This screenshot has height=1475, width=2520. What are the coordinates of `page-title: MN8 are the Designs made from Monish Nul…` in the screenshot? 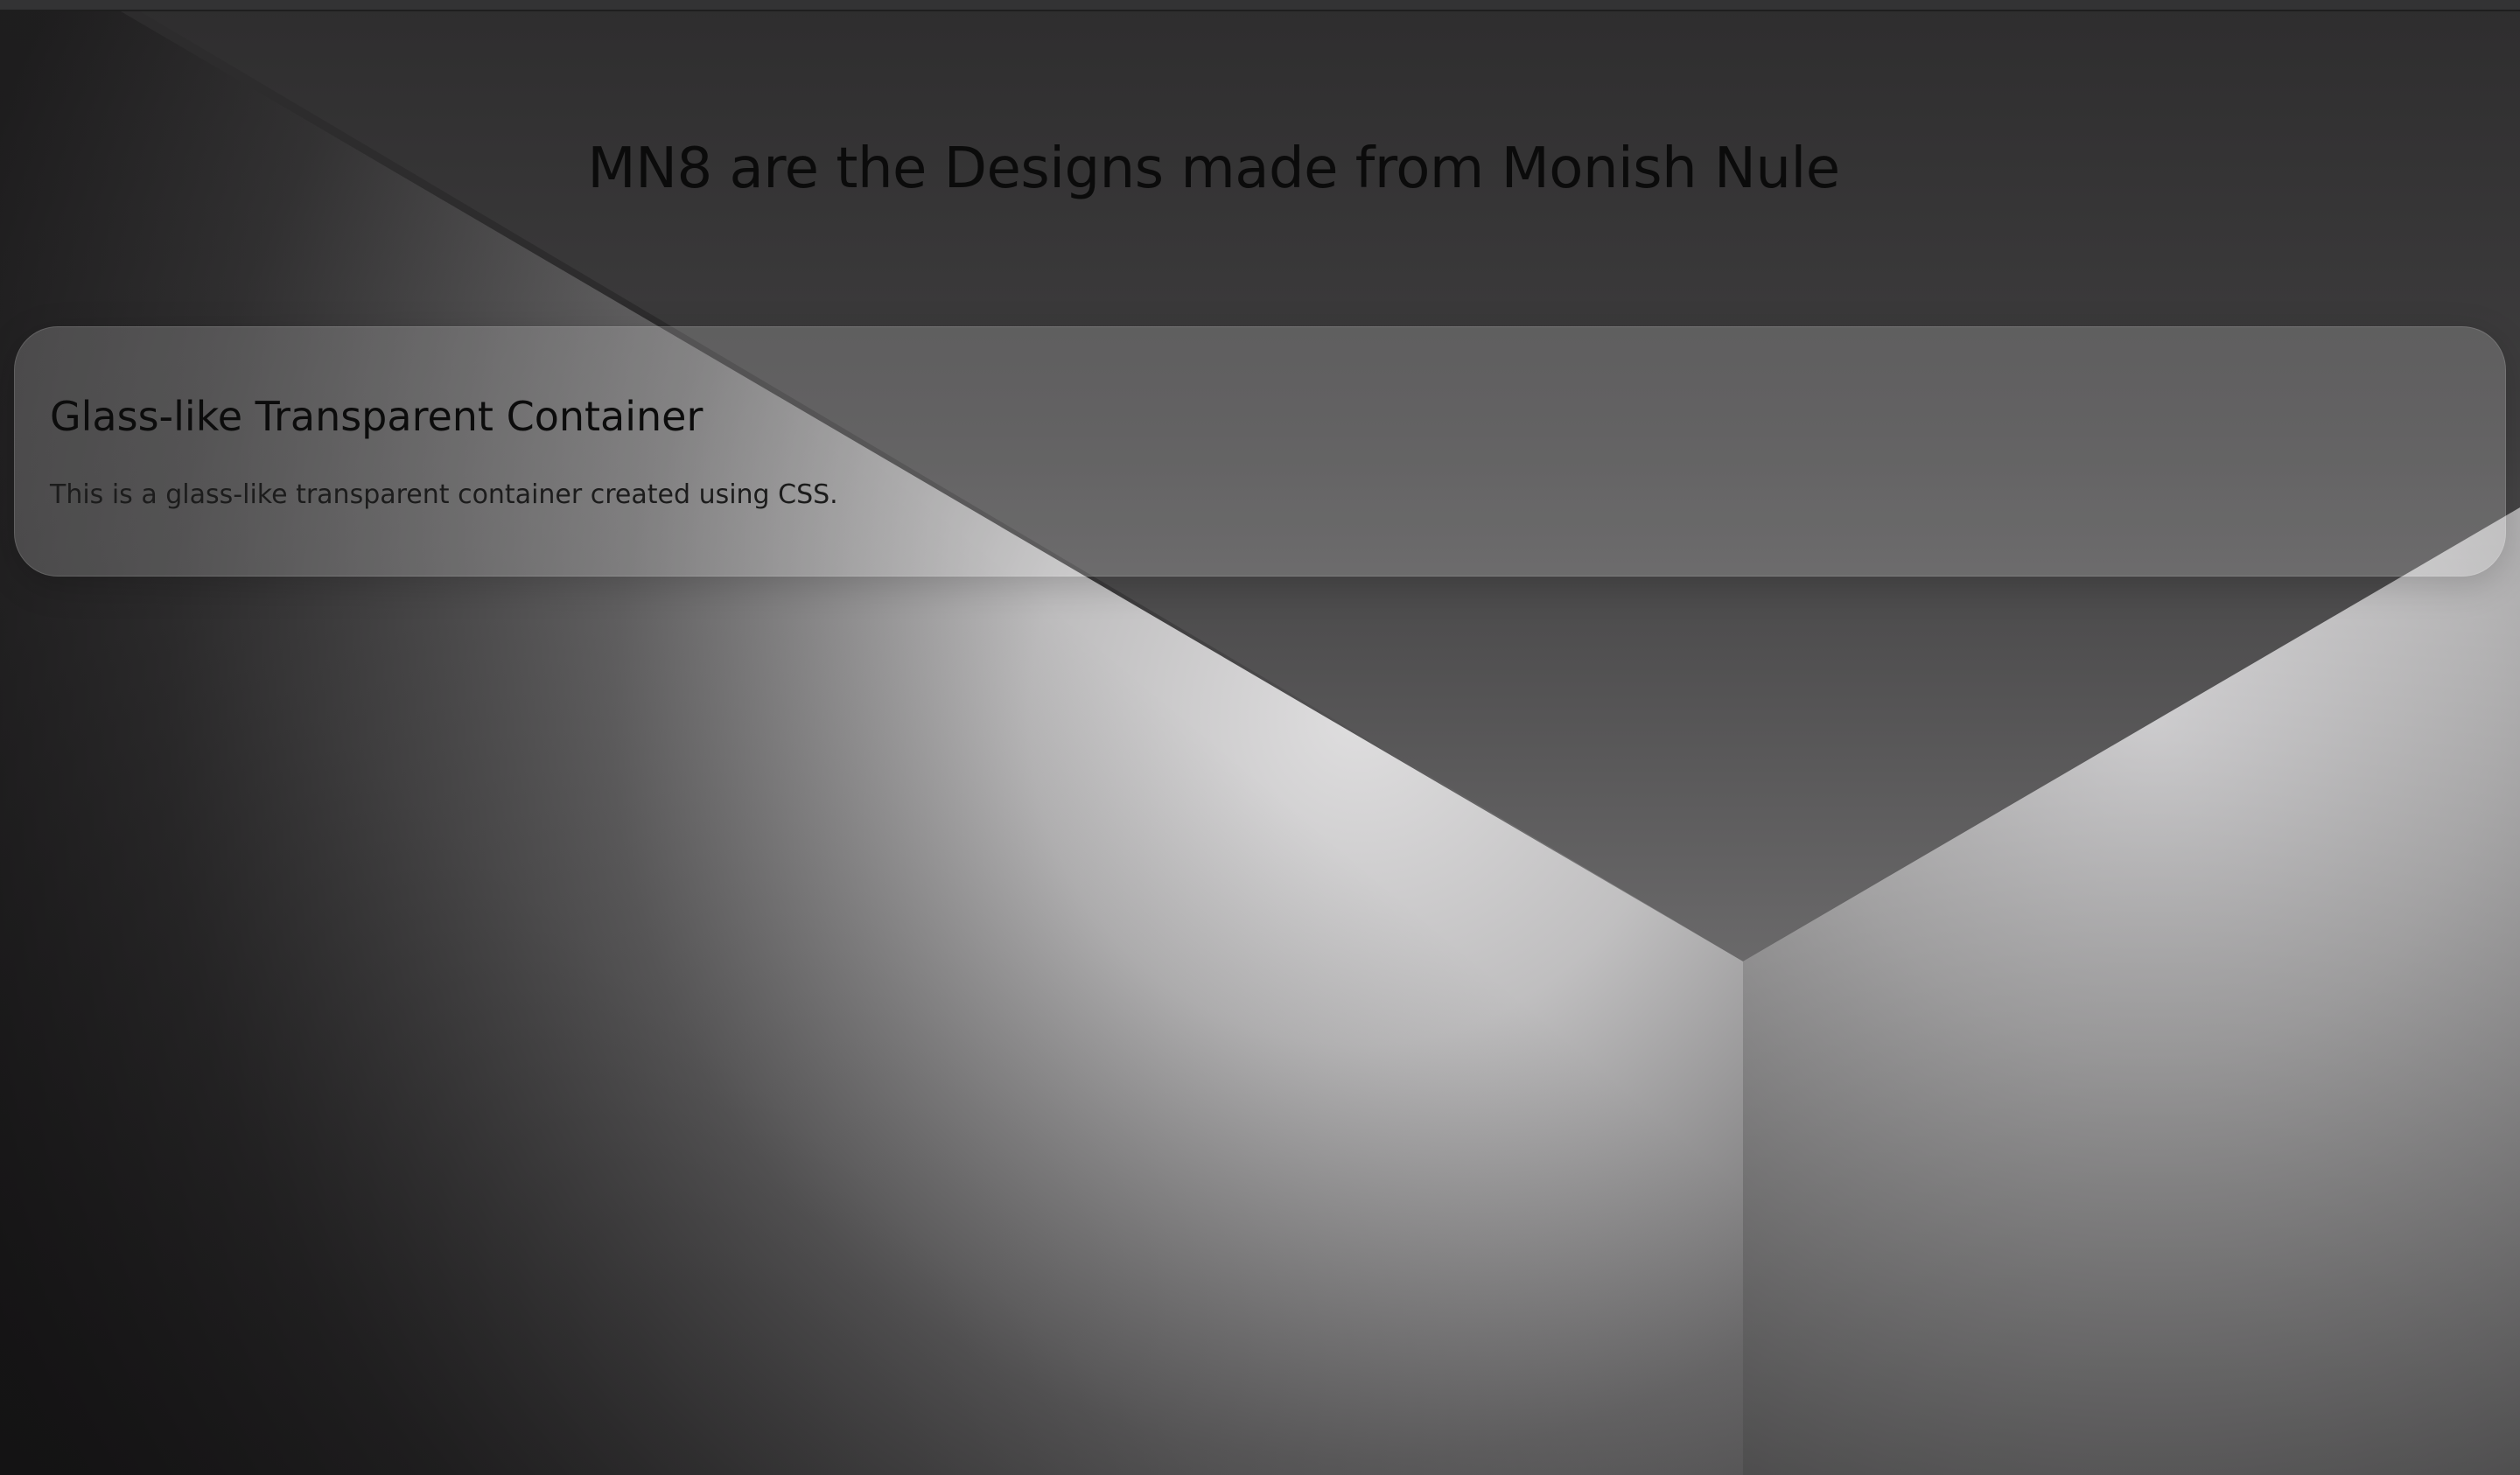 It's located at (1213, 168).